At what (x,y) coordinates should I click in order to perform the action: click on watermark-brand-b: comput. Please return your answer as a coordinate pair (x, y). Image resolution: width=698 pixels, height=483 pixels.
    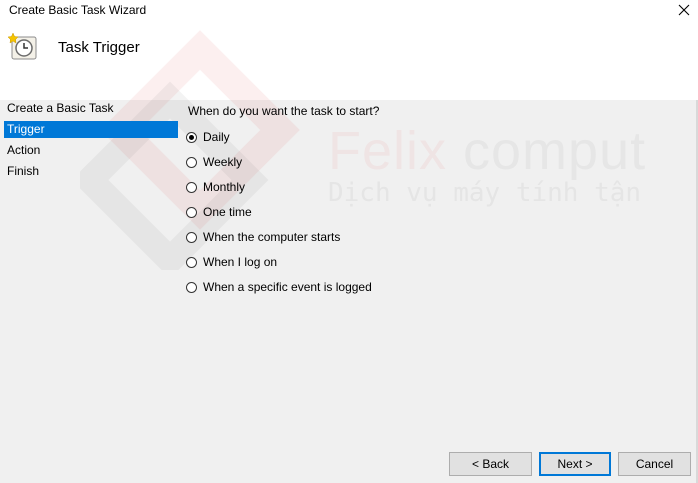
    Looking at the image, I should click on (547, 151).